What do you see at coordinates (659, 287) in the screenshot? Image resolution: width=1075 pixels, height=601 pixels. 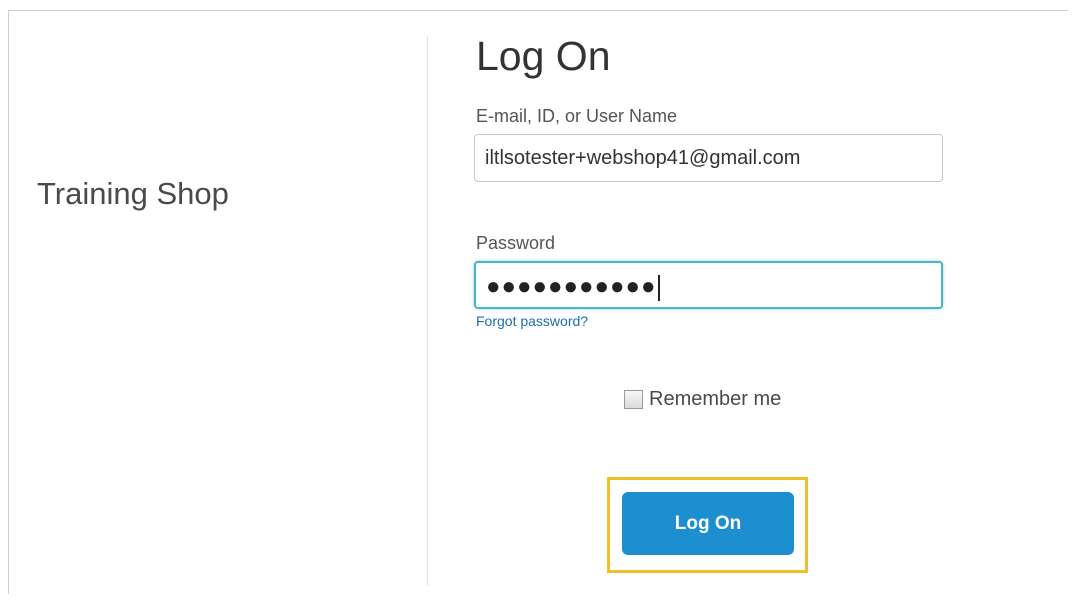 I see `text-caret` at bounding box center [659, 287].